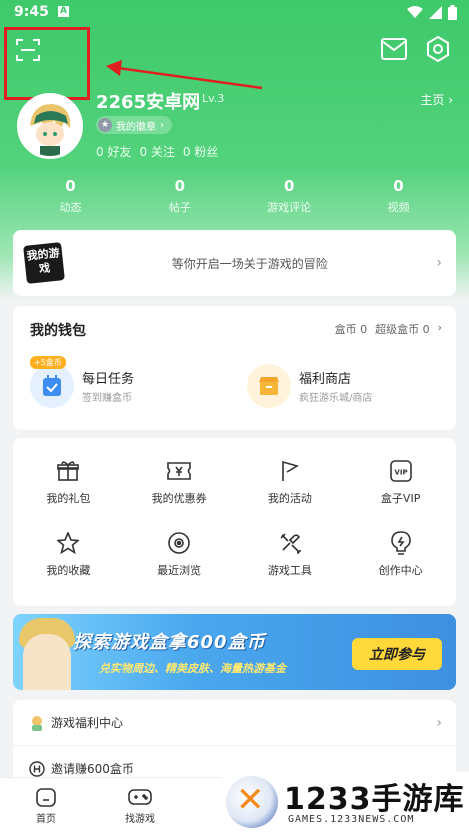 The width and height of the screenshot is (469, 833). I want to click on welfare-shop-item: 福利商店 疯狂游乐城/商店, so click(309, 386).